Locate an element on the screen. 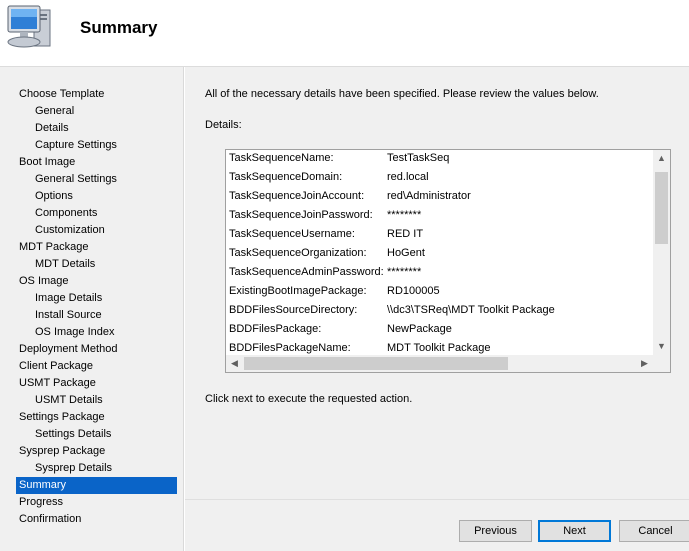  computer-monitor-icon is located at coordinates (30, 29).